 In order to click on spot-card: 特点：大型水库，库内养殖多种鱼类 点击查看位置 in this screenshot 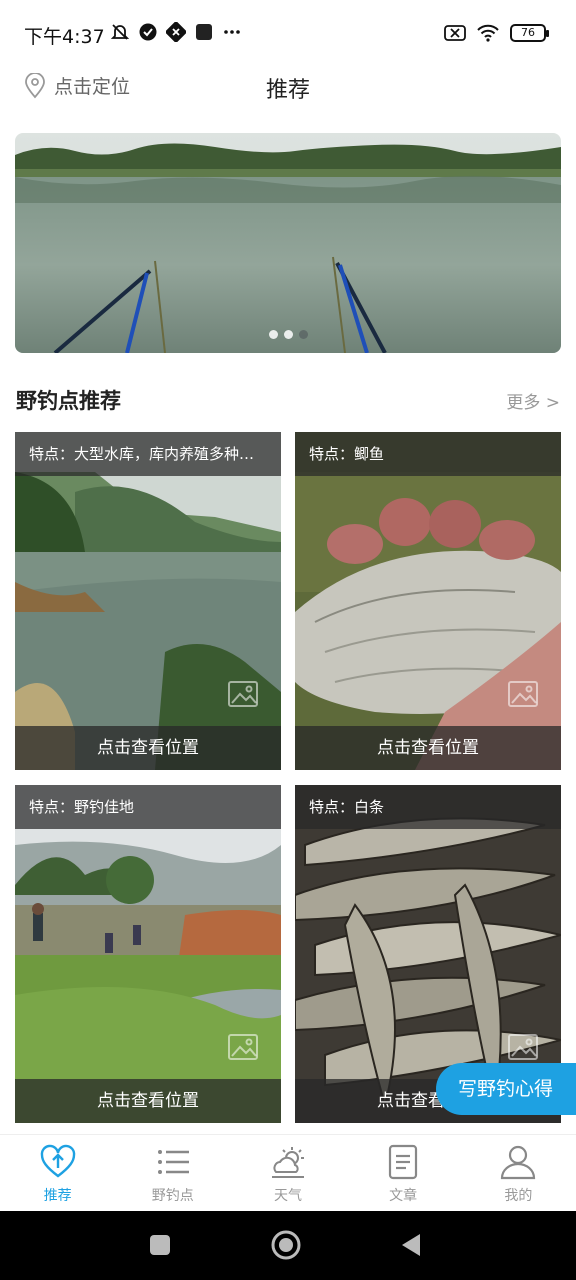, I will do `click(148, 601)`.